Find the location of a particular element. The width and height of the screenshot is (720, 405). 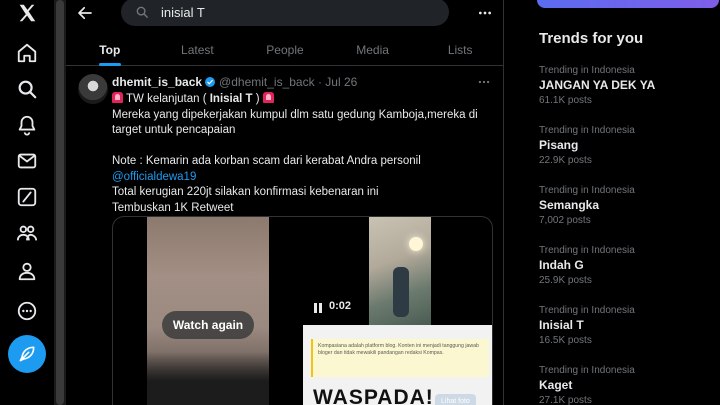

feather-icon is located at coordinates (27, 354).